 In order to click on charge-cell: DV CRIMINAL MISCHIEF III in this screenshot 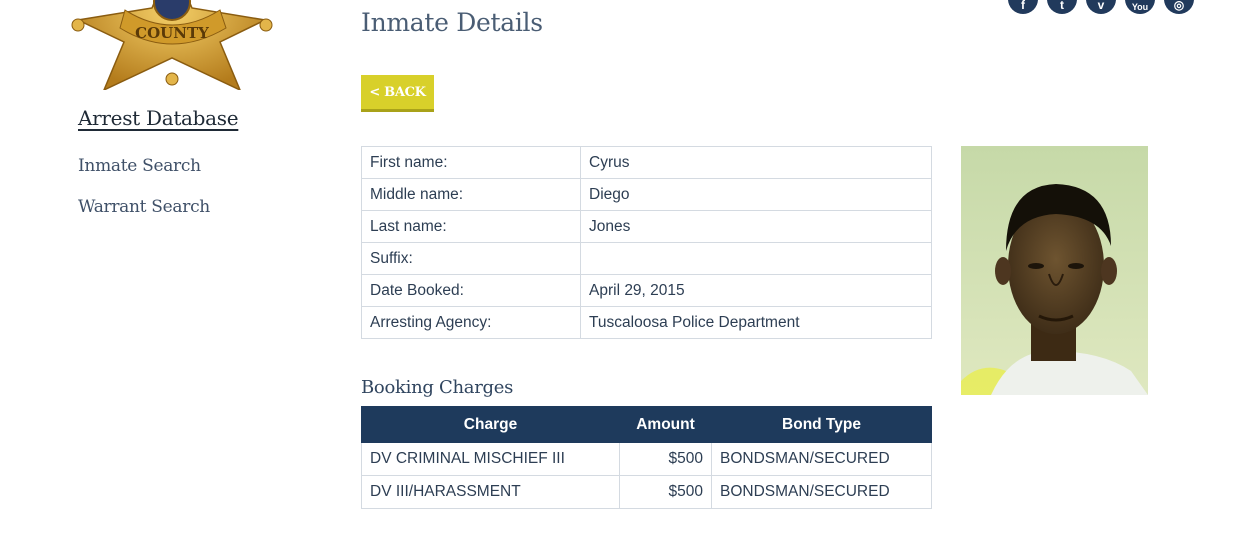, I will do `click(490, 459)`.